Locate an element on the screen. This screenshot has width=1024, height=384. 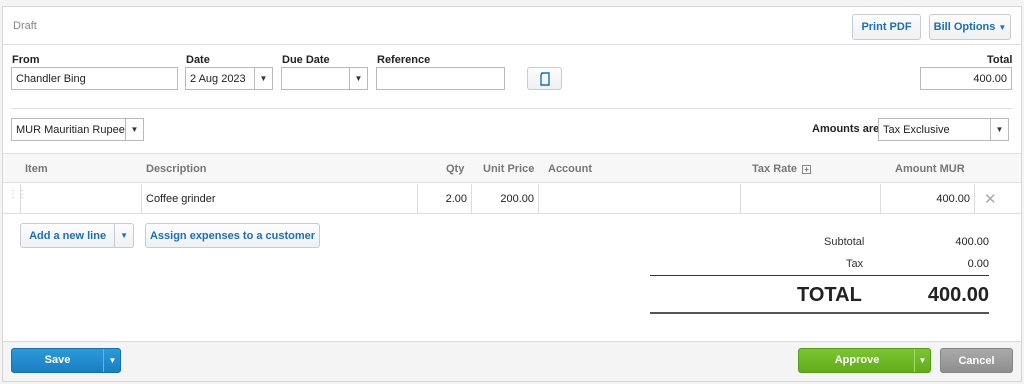
row-unit-price: 200.00 is located at coordinates (504, 199).